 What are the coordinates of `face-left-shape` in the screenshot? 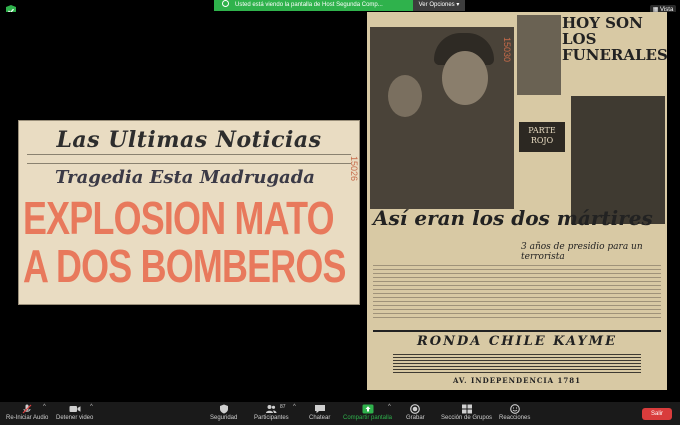 It's located at (405, 96).